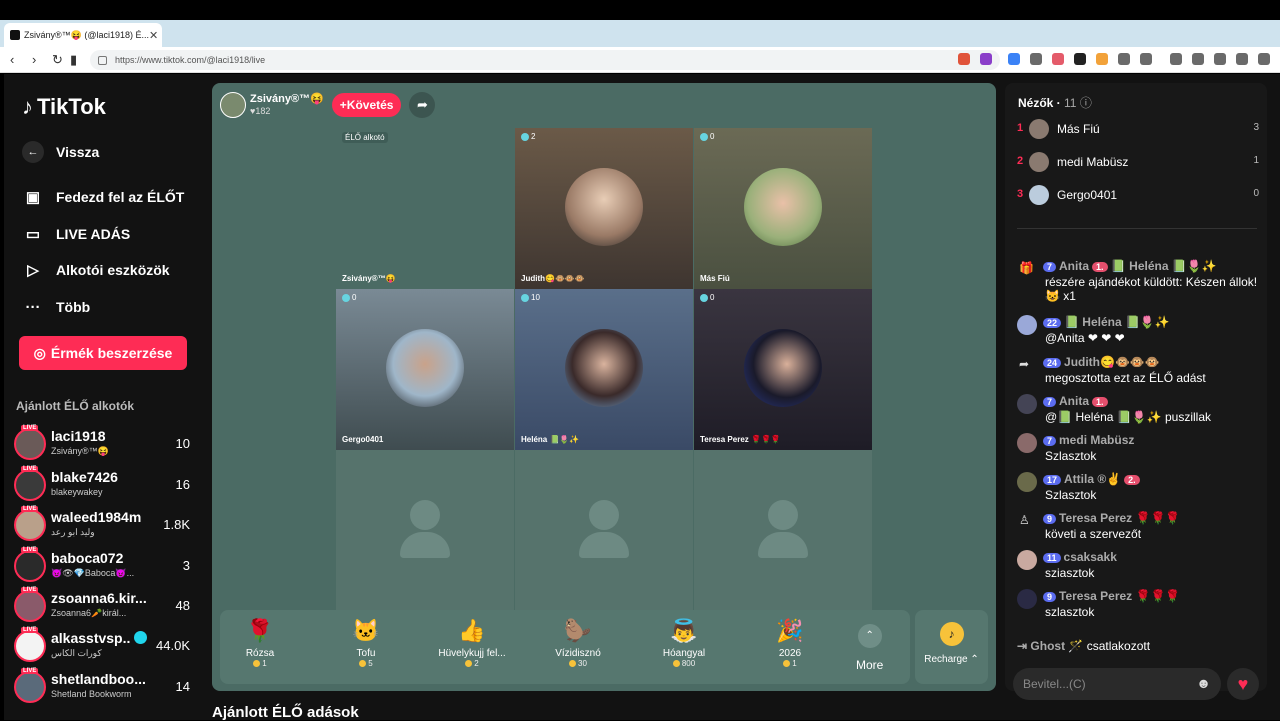  Describe the element at coordinates (951, 647) in the screenshot. I see `recharge-button: ♪ Recharge ⌃` at that location.